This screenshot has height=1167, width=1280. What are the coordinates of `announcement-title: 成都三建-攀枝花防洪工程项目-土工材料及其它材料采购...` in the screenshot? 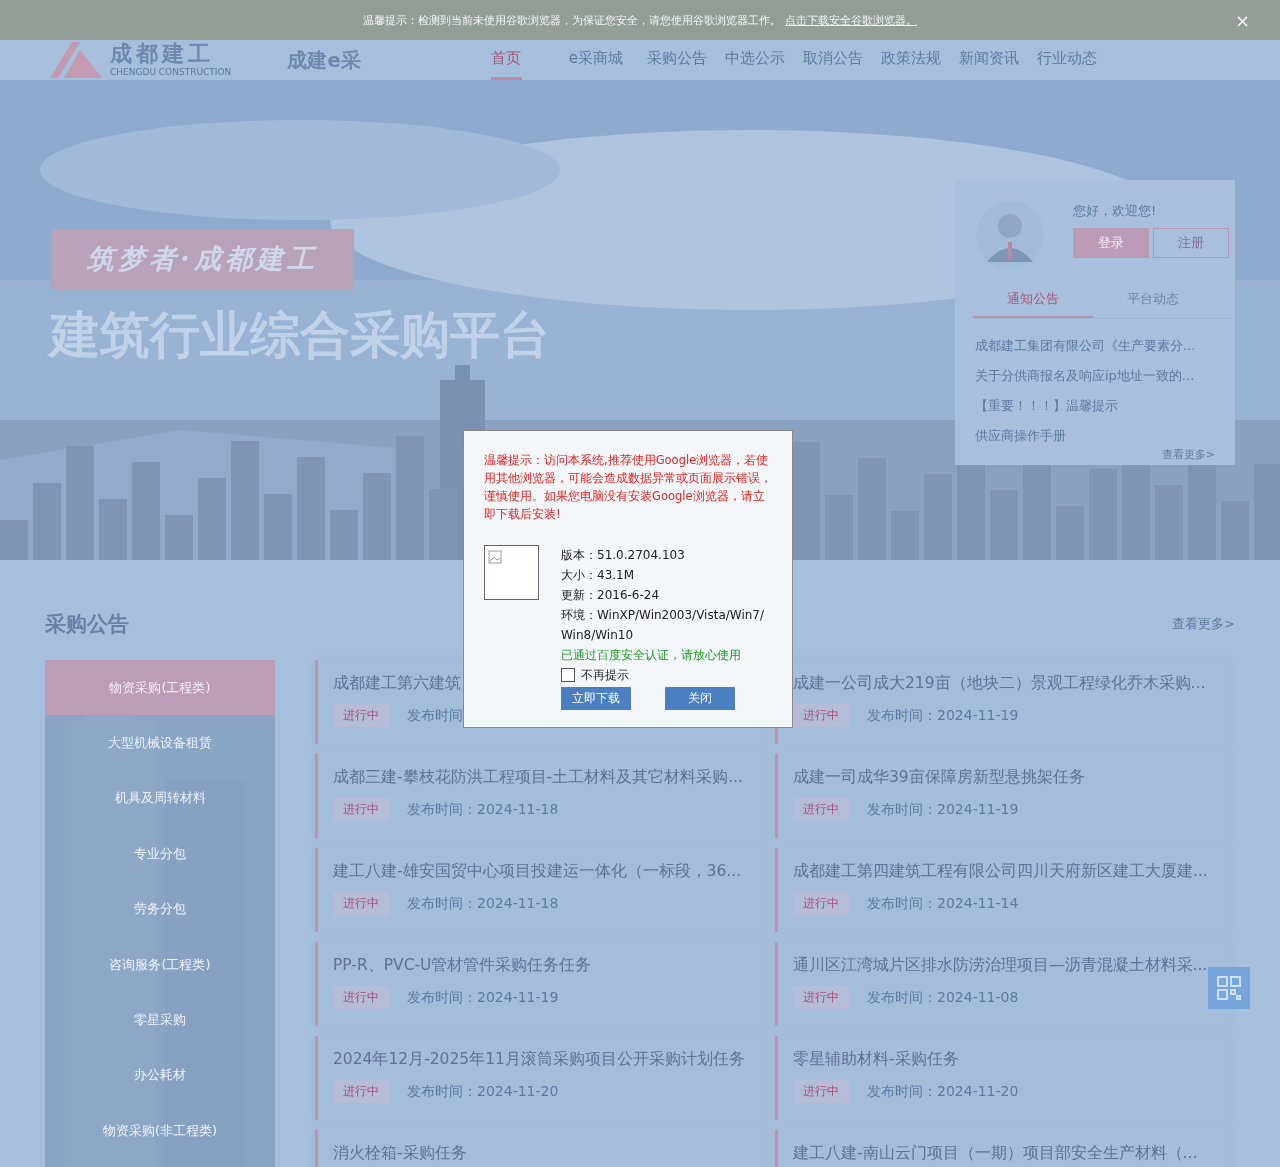 It's located at (549, 777).